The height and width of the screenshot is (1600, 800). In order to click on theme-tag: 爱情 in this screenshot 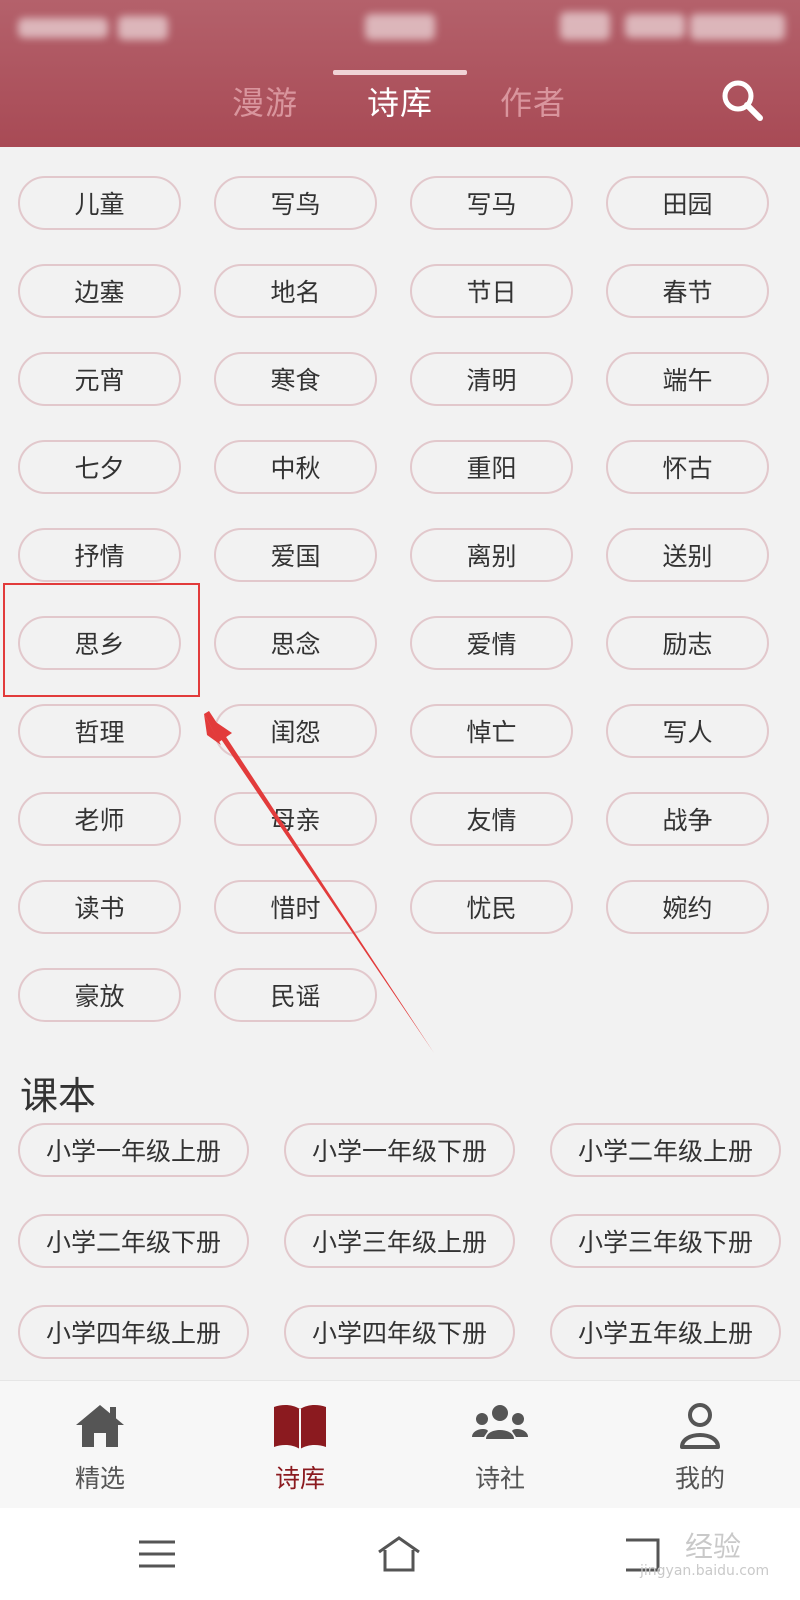, I will do `click(491, 643)`.